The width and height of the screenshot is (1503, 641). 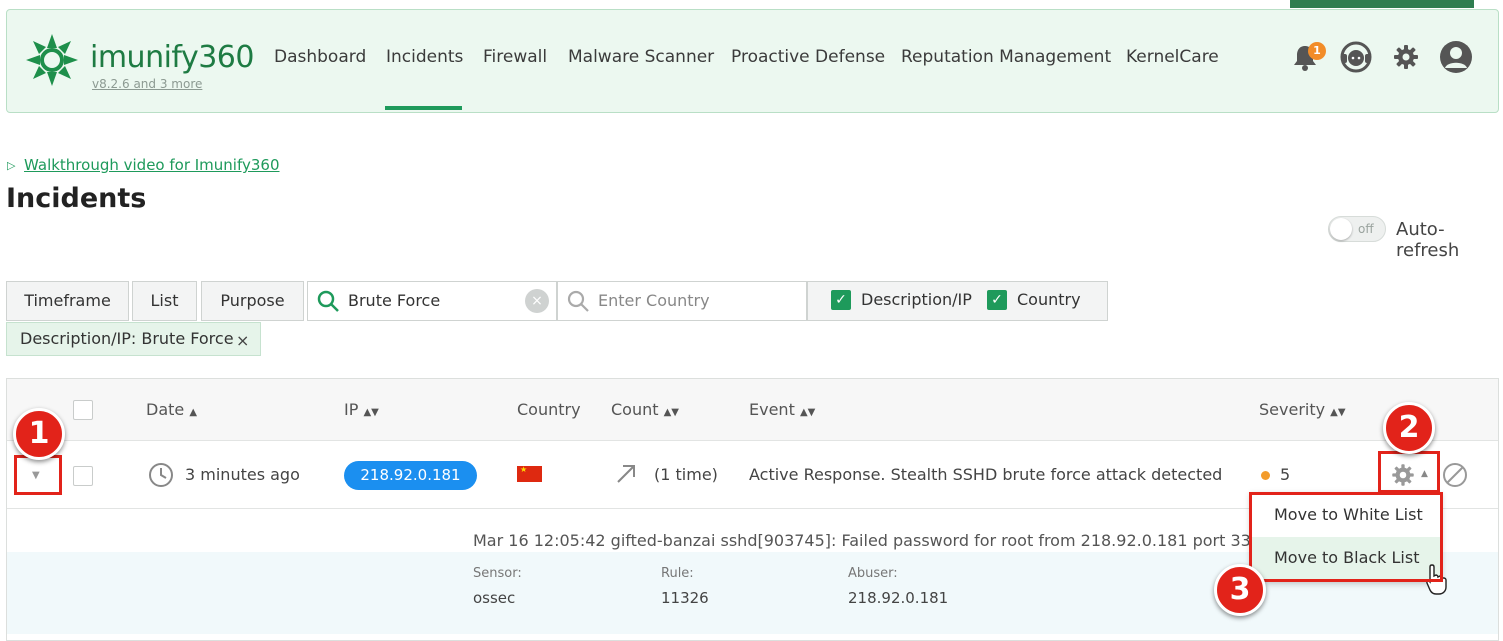 I want to click on purpose-button: Purpose, so click(x=252, y=301).